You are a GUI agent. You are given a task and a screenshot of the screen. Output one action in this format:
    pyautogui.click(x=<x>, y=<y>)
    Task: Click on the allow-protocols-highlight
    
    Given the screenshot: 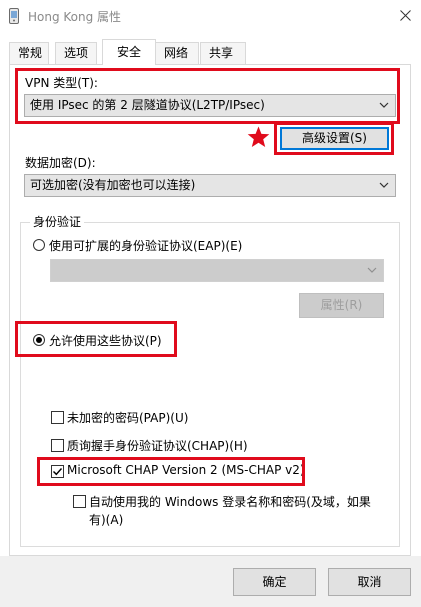 What is the action you would take?
    pyautogui.click(x=96, y=339)
    